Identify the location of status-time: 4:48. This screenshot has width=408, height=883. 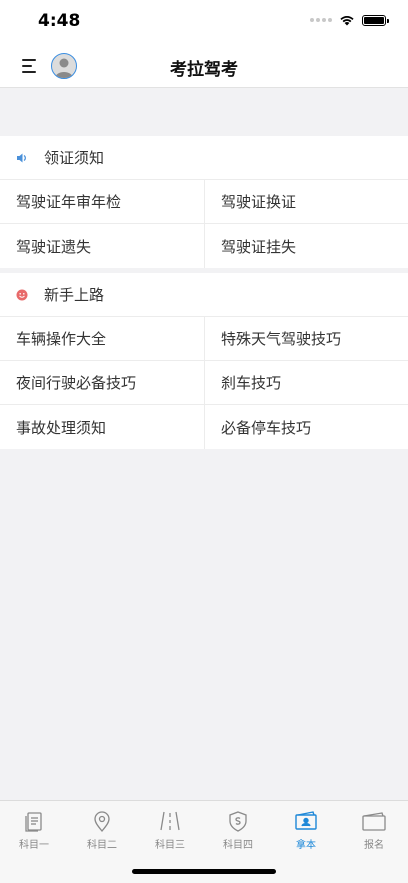
(59, 21).